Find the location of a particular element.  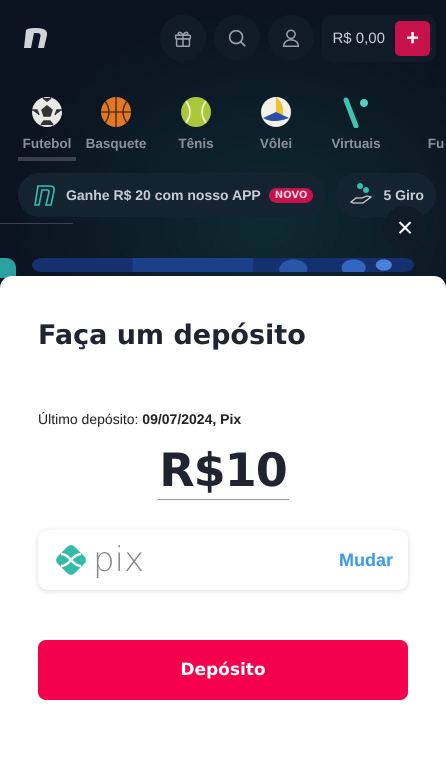

new-badge: NOVO is located at coordinates (291, 195).